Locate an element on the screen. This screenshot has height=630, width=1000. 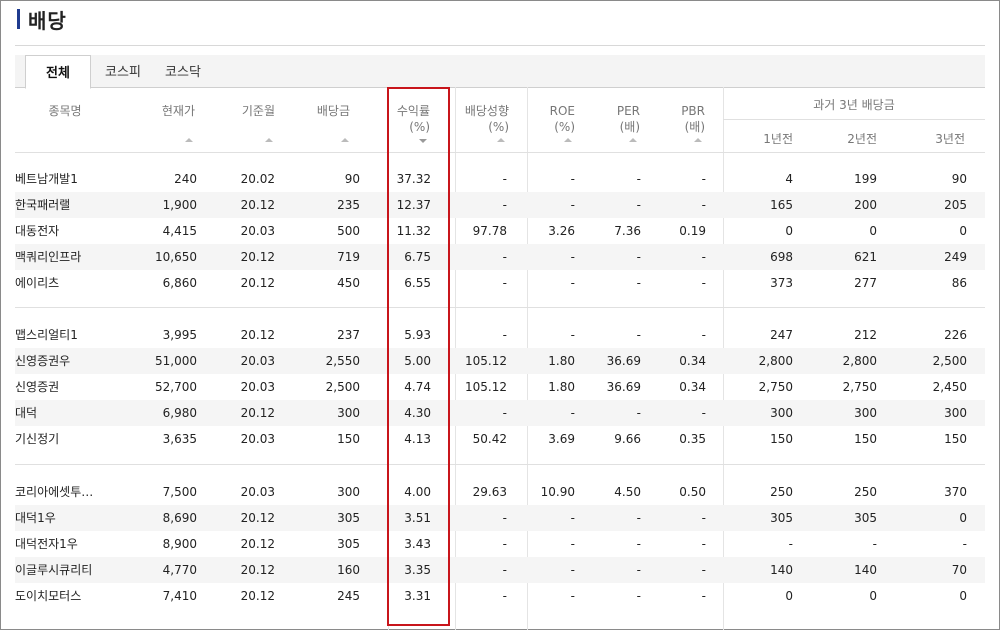
cell-y1: 373 is located at coordinates (781, 283).